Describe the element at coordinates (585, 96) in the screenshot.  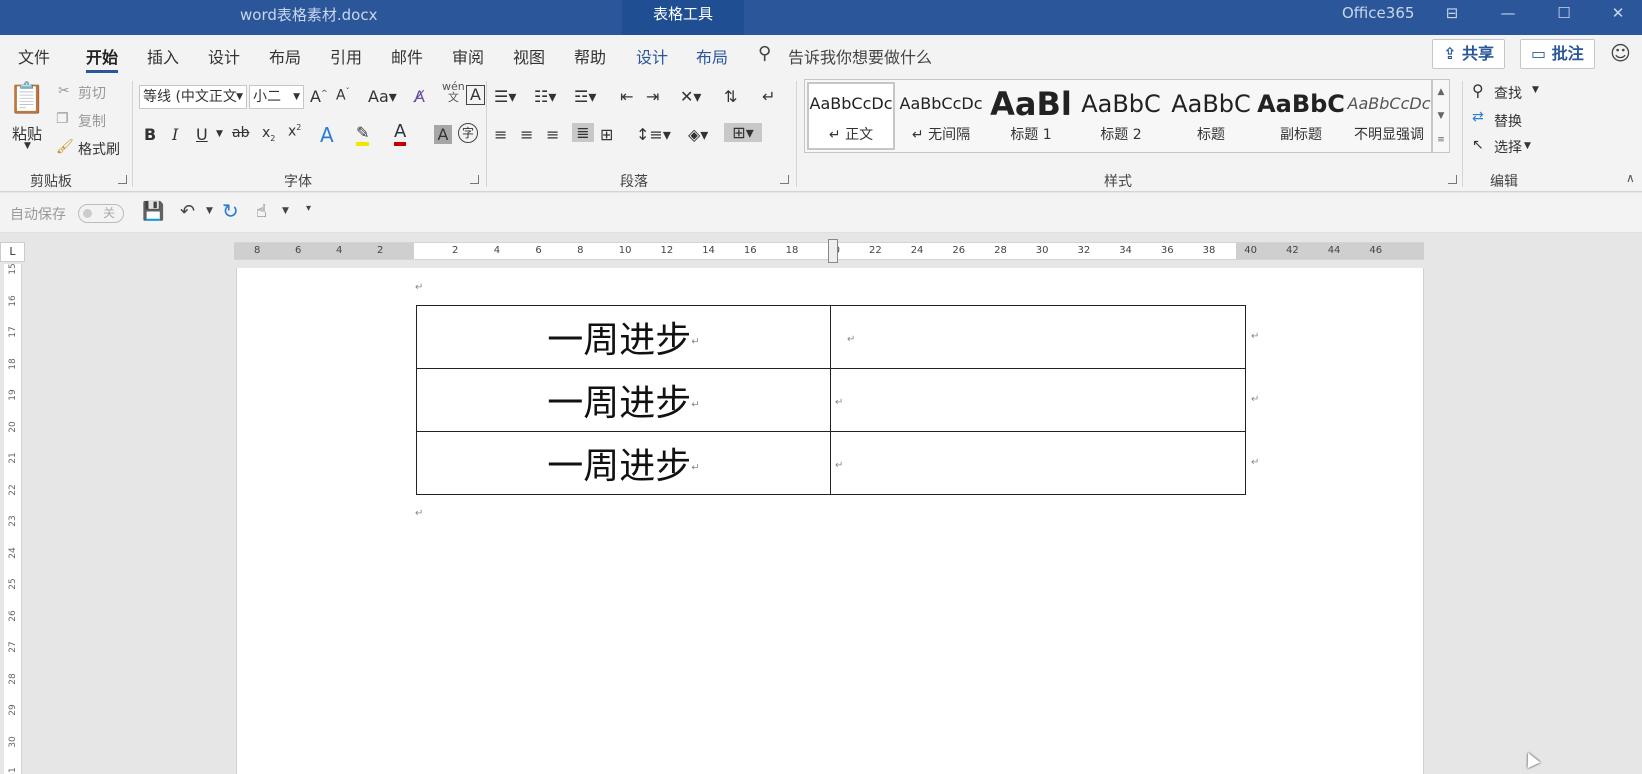
I see `multilevel-list-icon: ☲▾` at that location.